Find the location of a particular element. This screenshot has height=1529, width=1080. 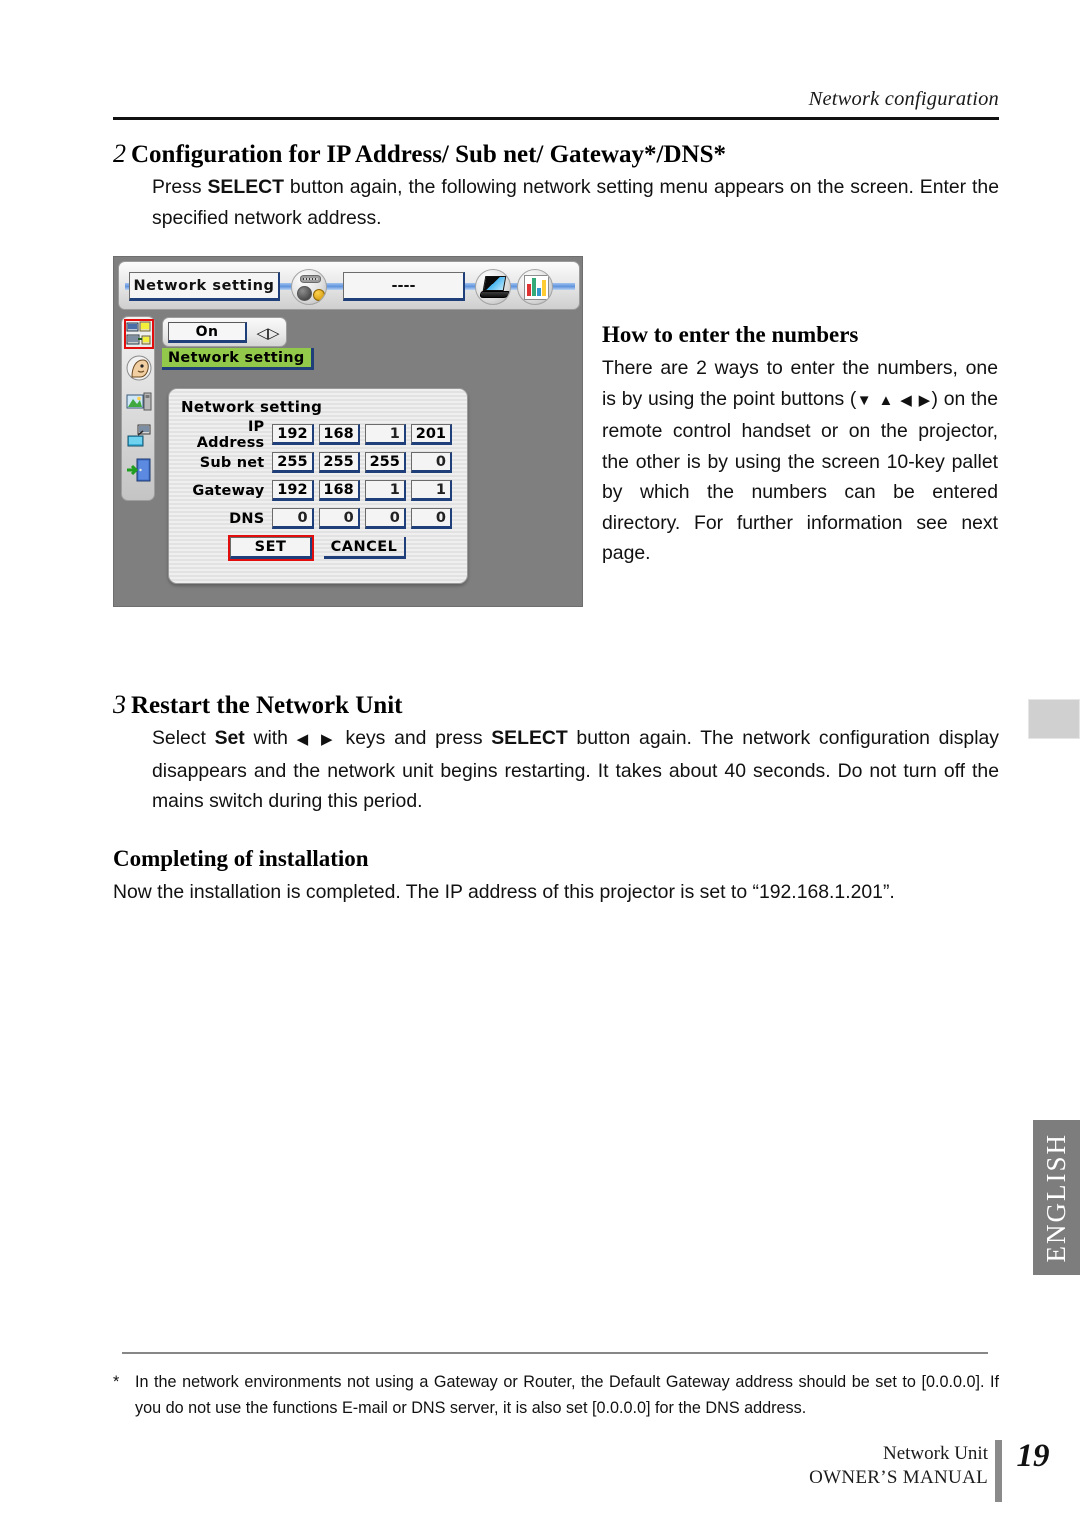

subnet-octet-1: 255 is located at coordinates (293, 462).